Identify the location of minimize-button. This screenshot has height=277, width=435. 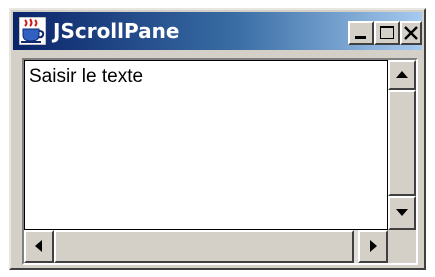
(361, 33).